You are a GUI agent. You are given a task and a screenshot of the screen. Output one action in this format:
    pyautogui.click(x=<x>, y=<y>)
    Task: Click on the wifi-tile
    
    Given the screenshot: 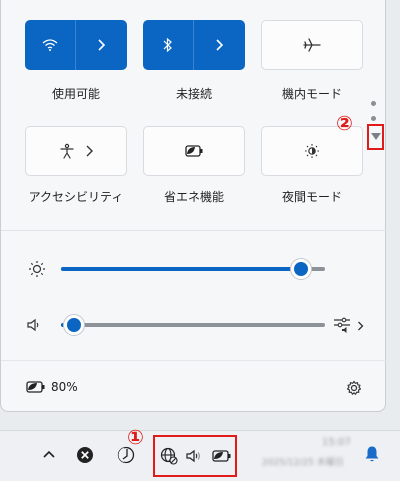 What is the action you would take?
    pyautogui.click(x=76, y=45)
    